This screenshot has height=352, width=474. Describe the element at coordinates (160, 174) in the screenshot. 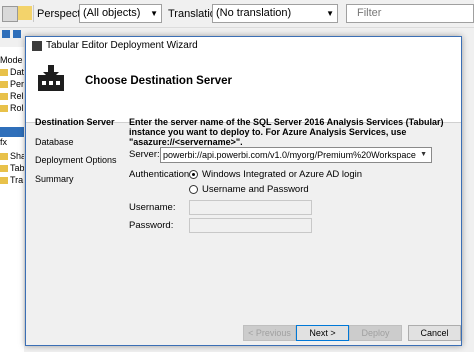

I see `authentication-label: Authentication:` at that location.